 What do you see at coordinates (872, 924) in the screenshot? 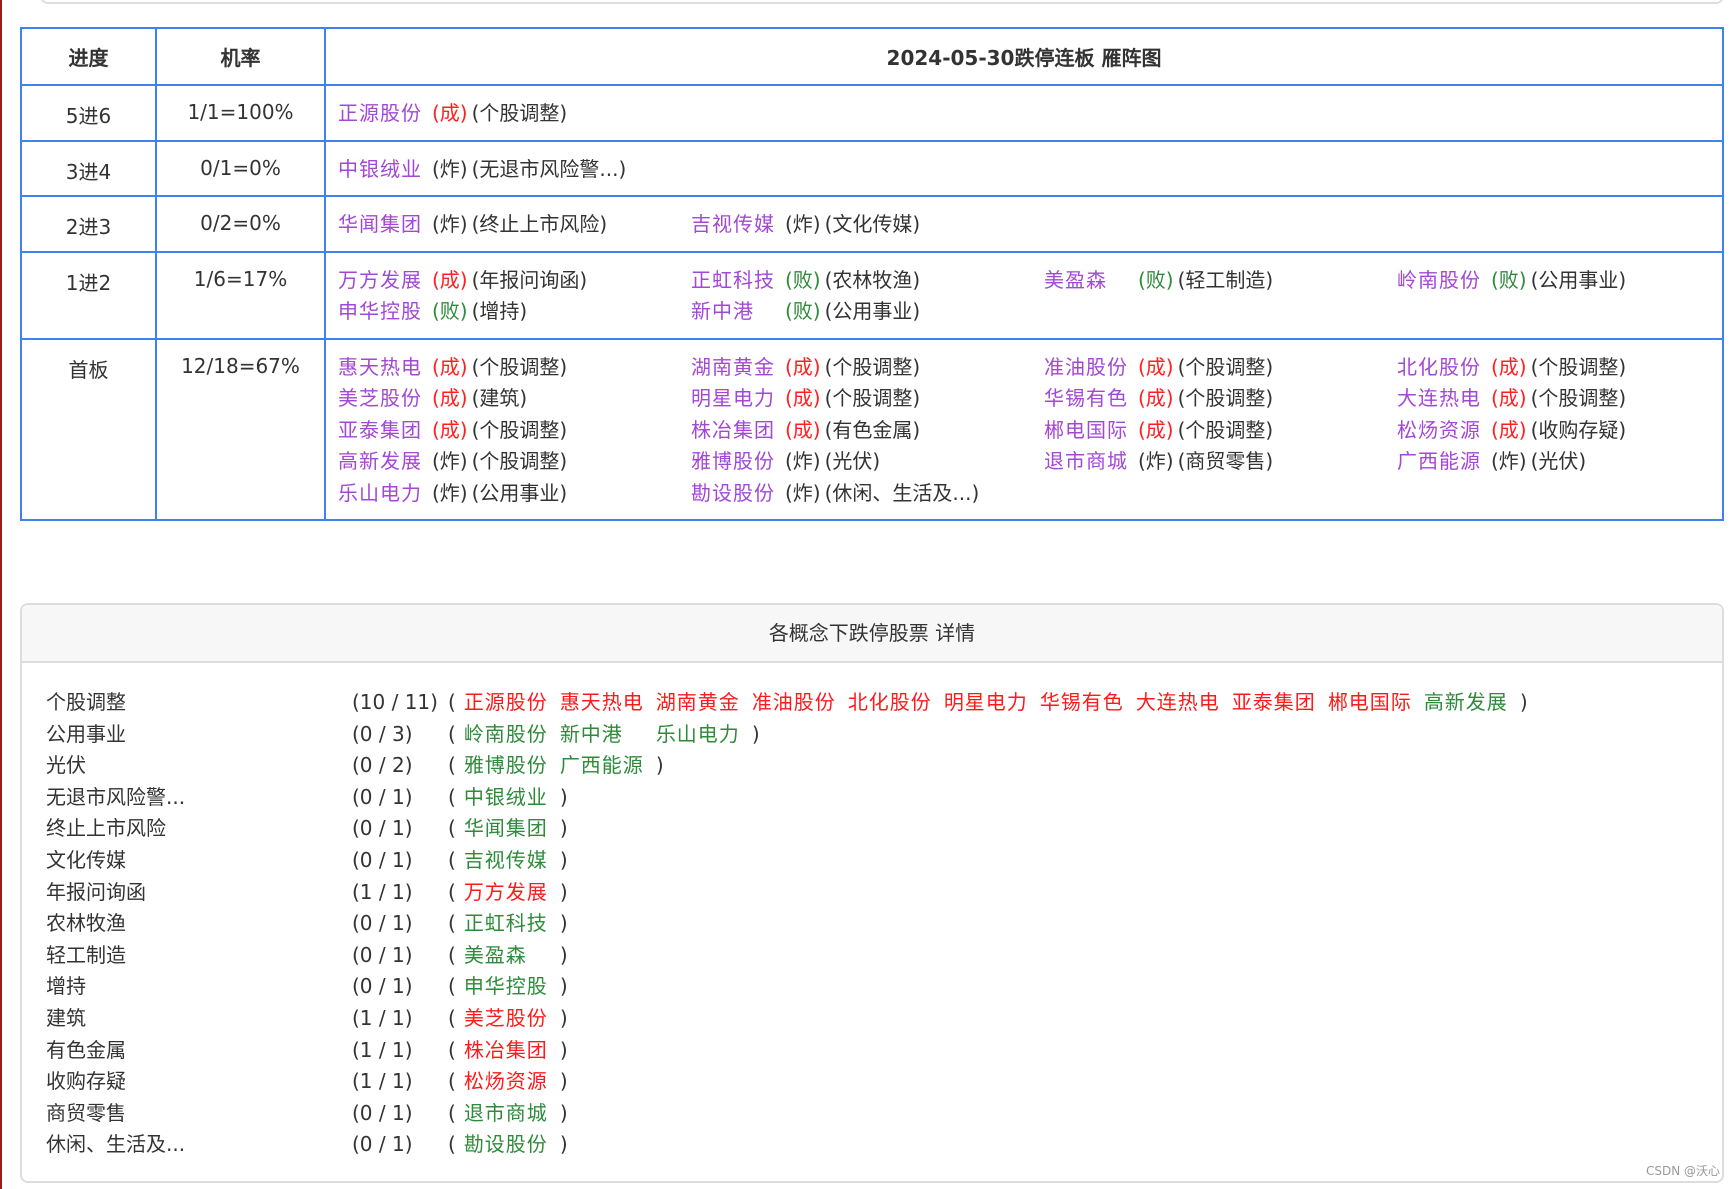
I see `concept-row: 农林牧渔 (0 / 1) (正虹科技)` at bounding box center [872, 924].